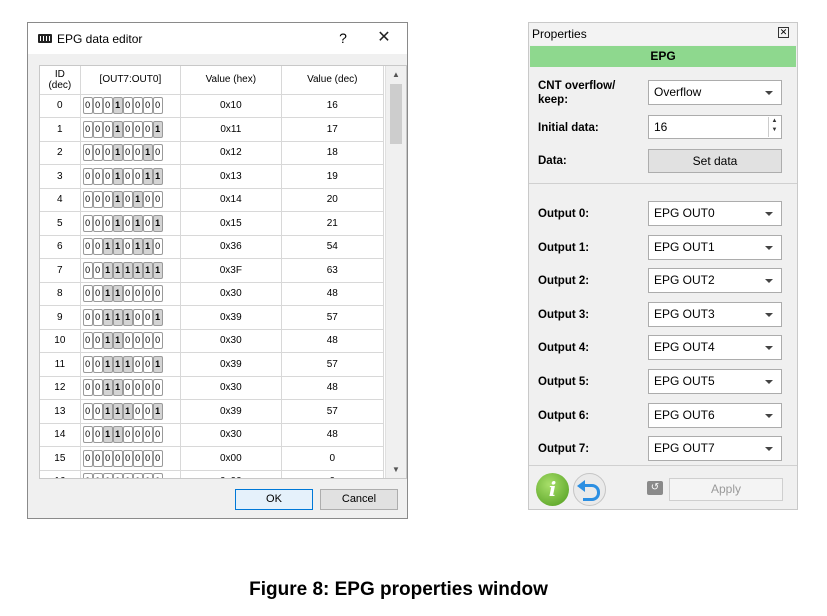 The image size is (827, 616). I want to click on table-row: 10 0 0 1 1 0 0 0 0 0x30 48, so click(212, 341).